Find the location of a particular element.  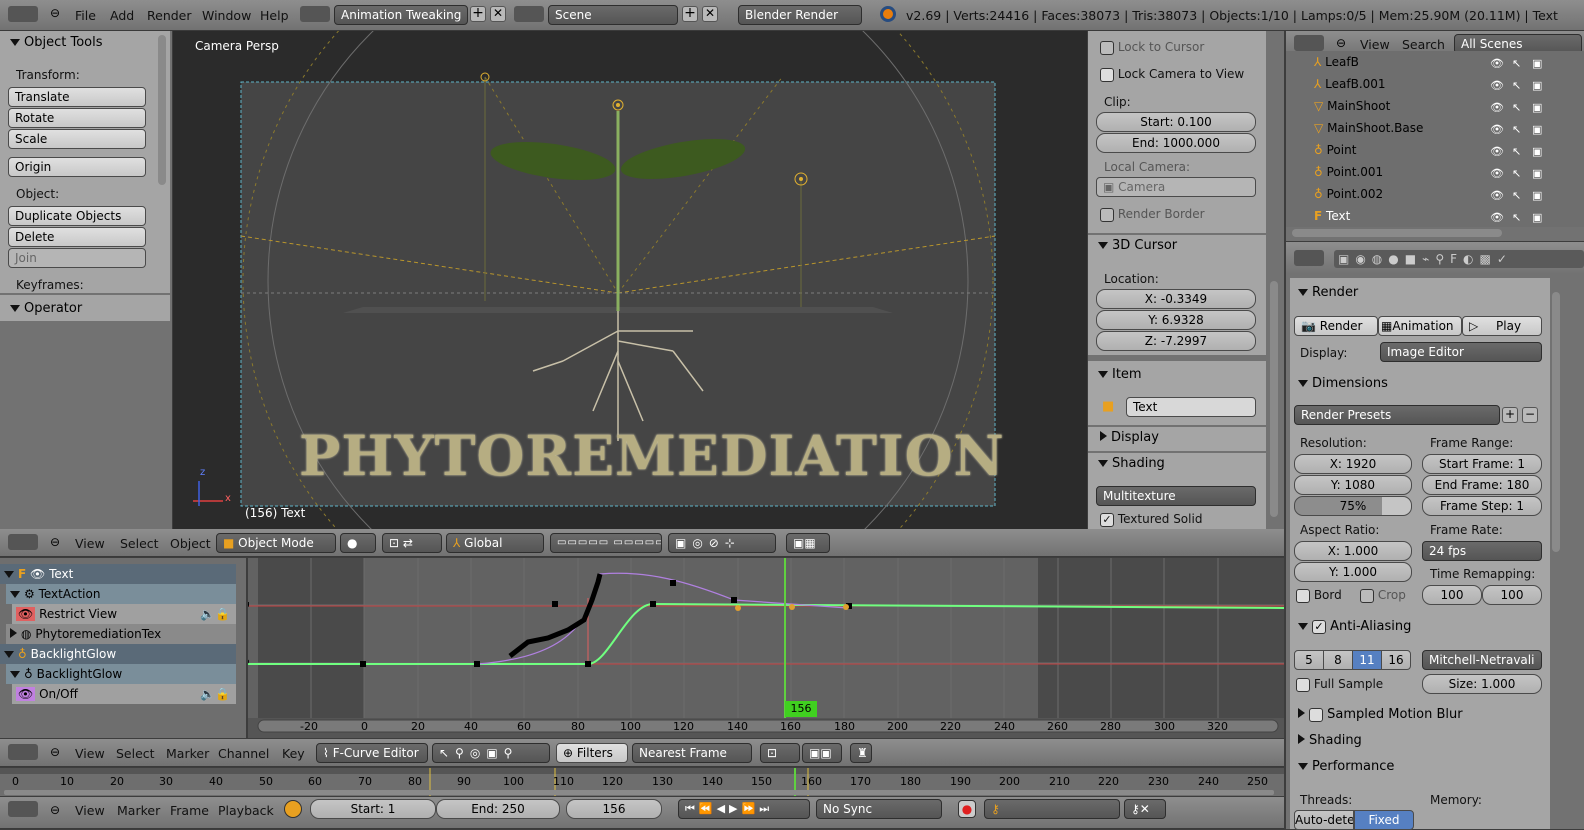

resolution-percent-slider: 75% is located at coordinates (1353, 506).